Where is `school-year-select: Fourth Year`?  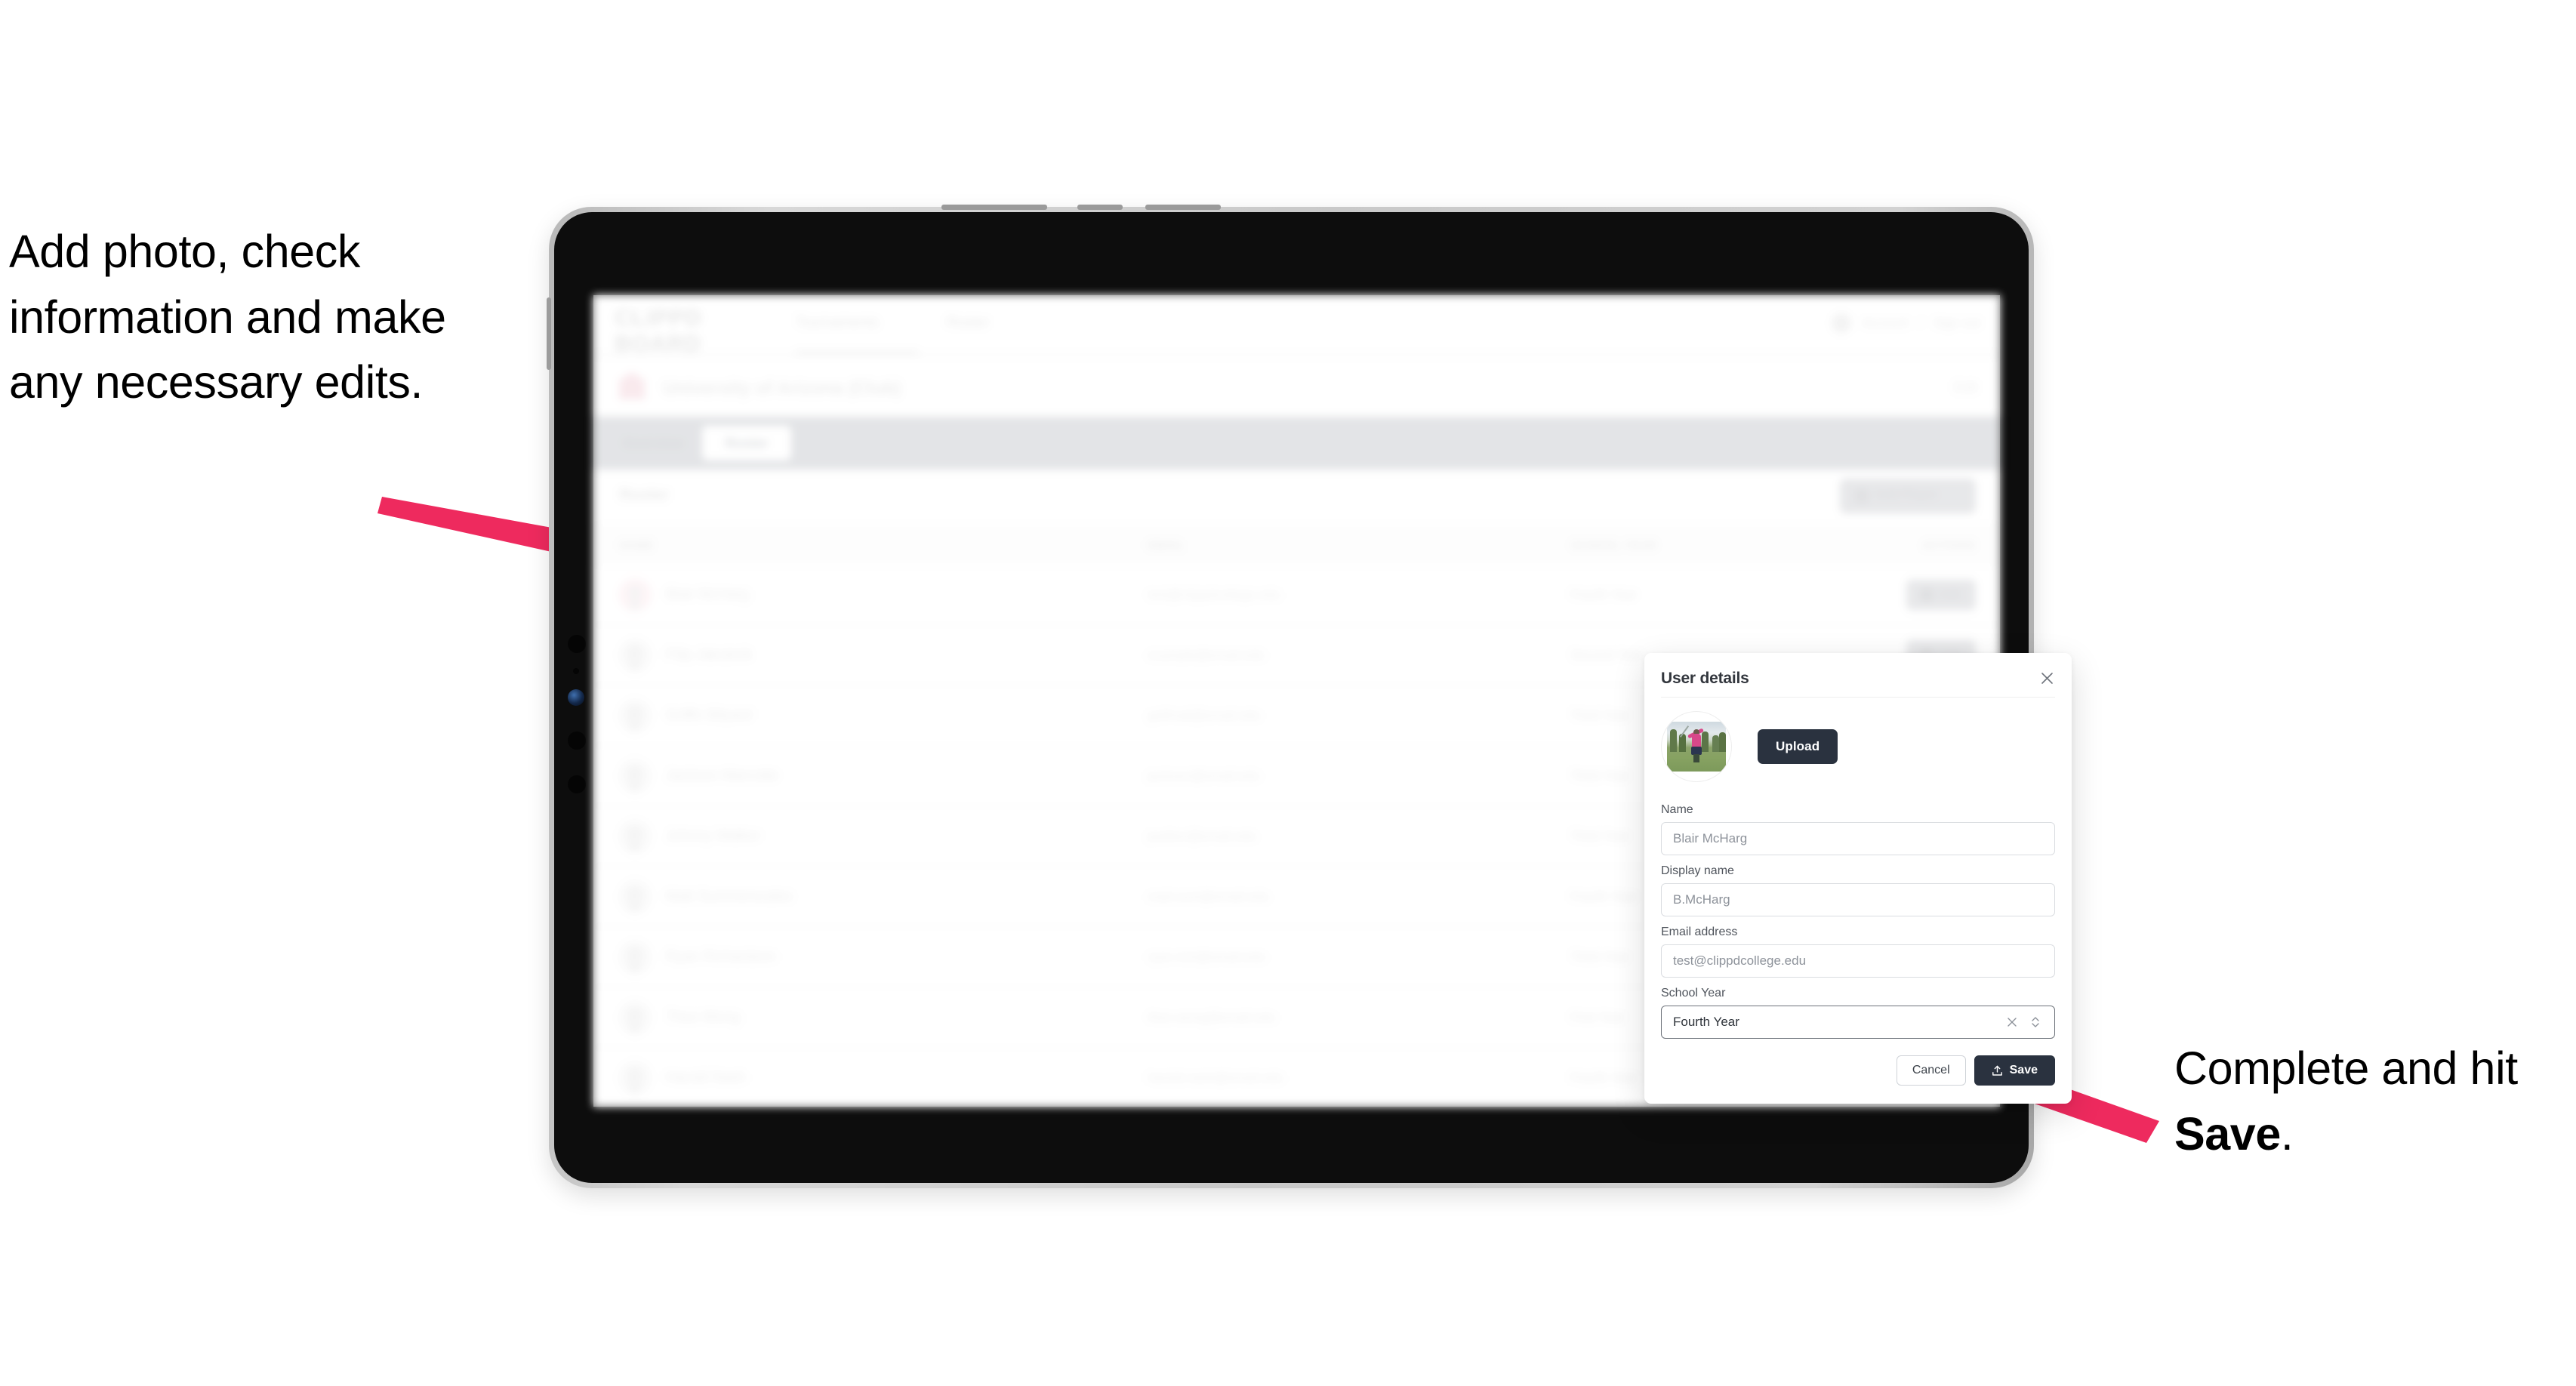
school-year-select: Fourth Year is located at coordinates (1858, 1022).